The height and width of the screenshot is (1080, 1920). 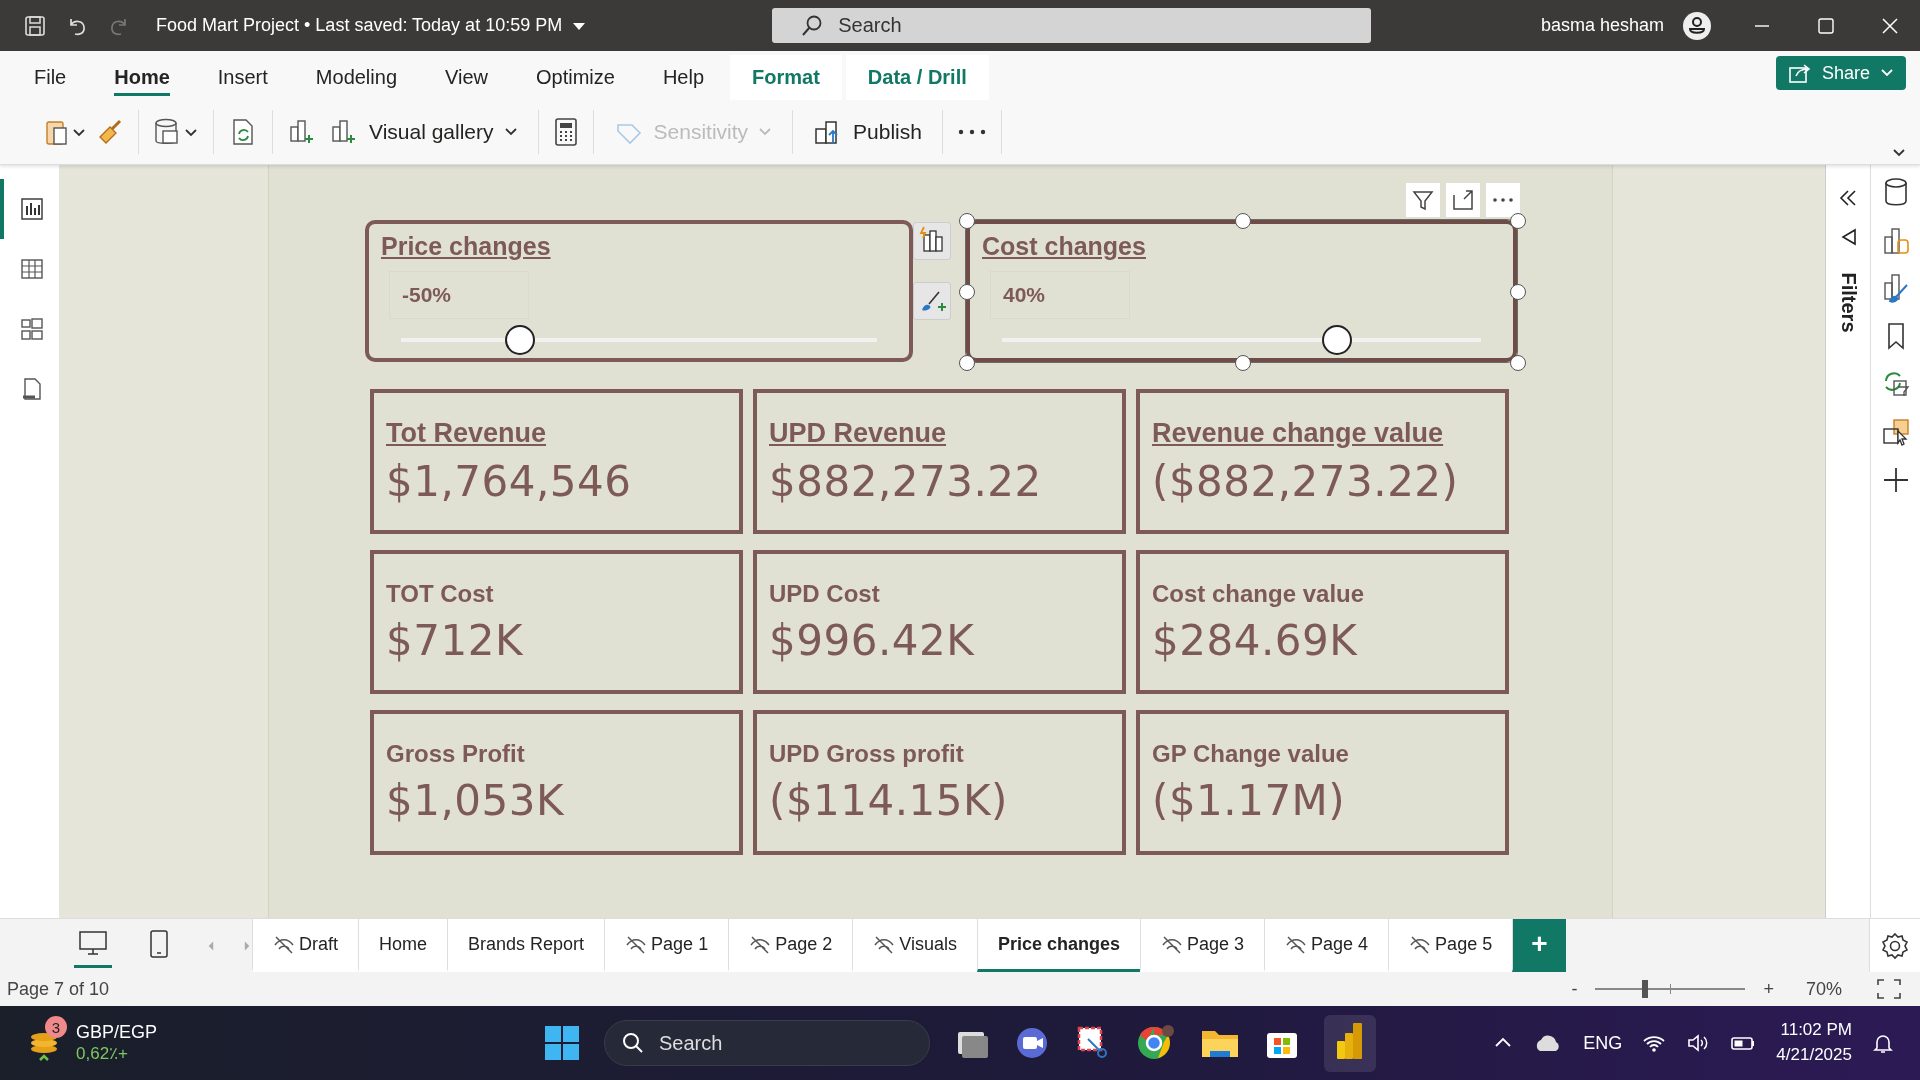 What do you see at coordinates (1298, 433) in the screenshot?
I see `kpi-title: Revenue change value` at bounding box center [1298, 433].